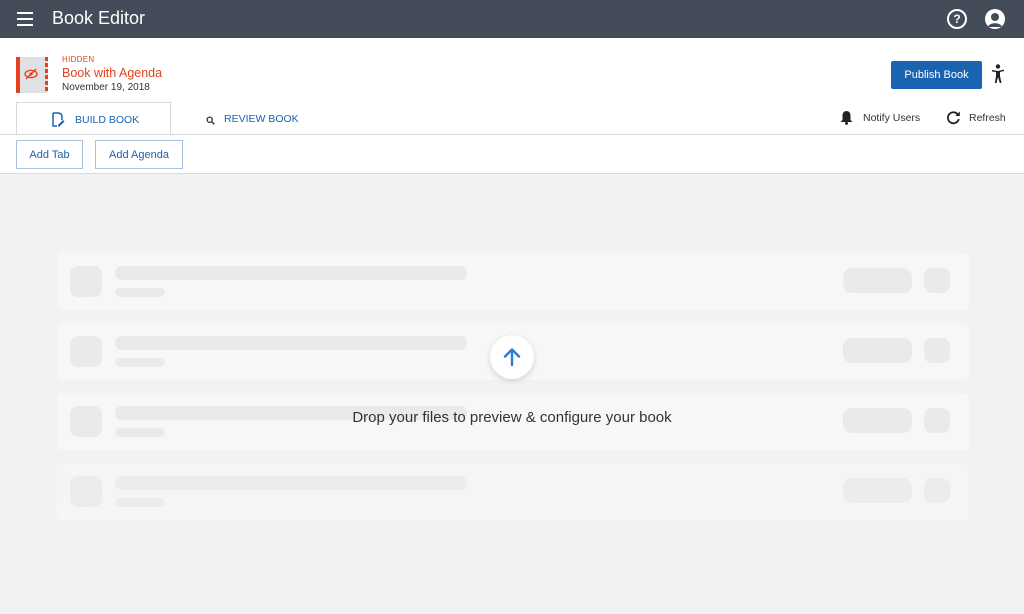  Describe the element at coordinates (78, 59) in the screenshot. I see `book-status-badge: HIDDEN` at that location.